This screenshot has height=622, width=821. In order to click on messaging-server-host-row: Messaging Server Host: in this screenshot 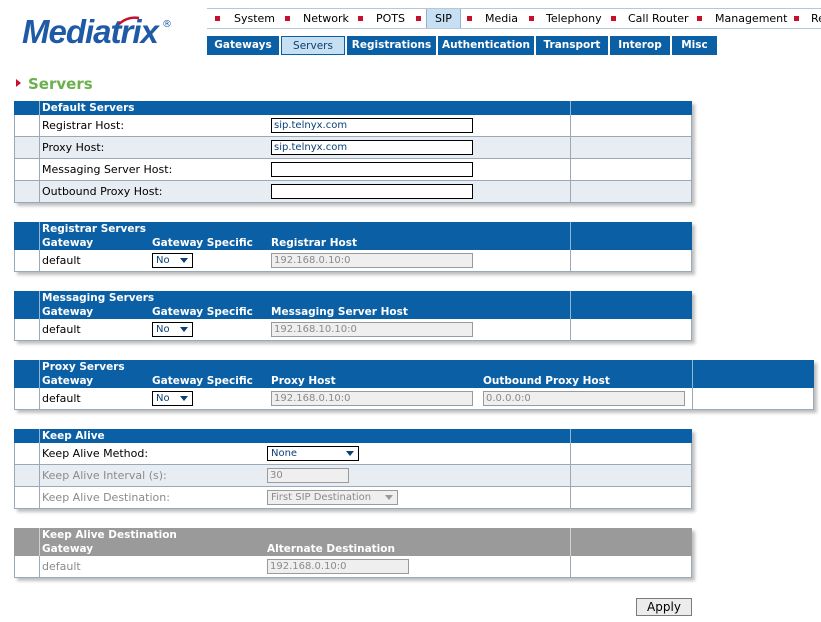, I will do `click(353, 170)`.